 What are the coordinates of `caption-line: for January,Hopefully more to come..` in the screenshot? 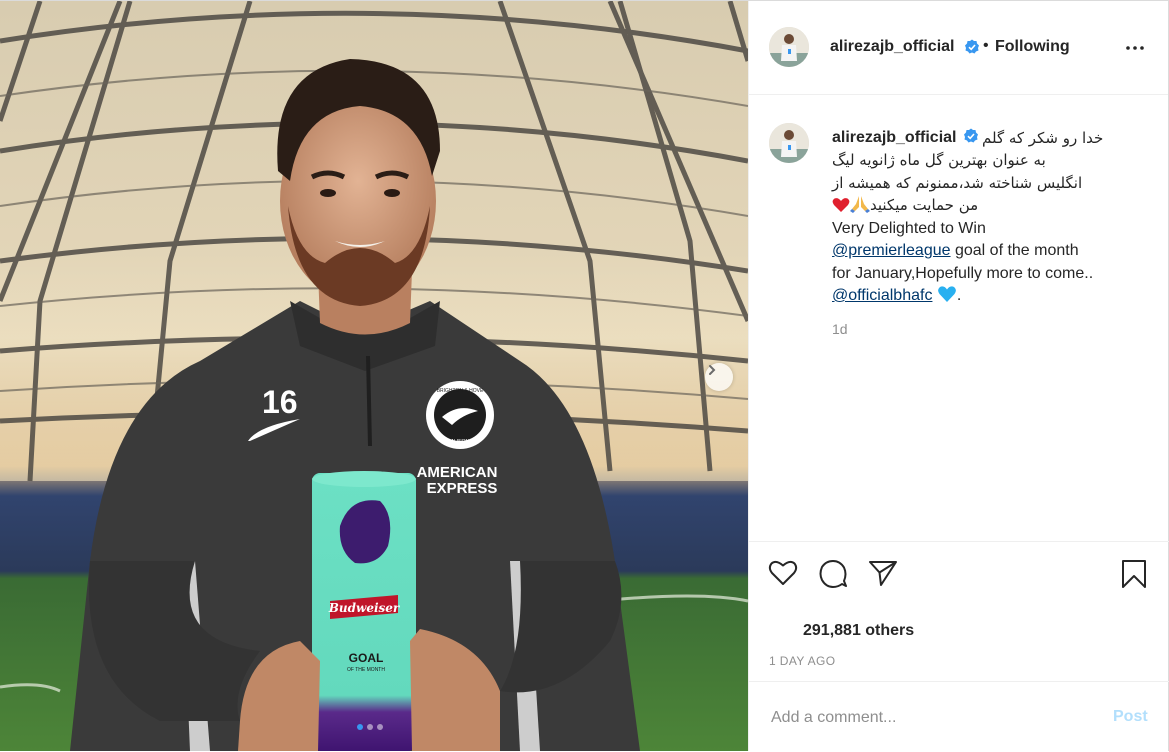 It's located at (963, 273).